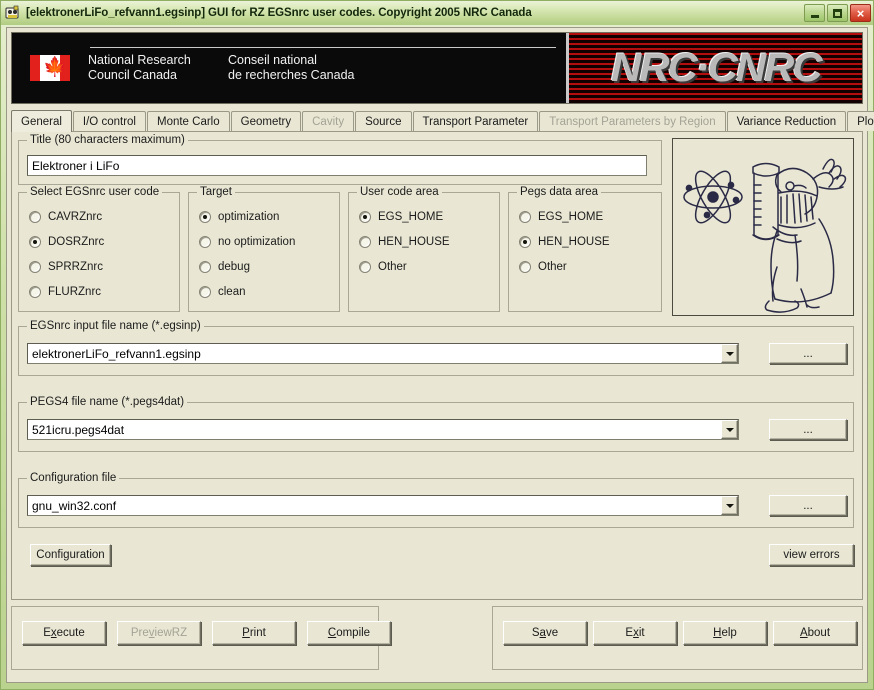 This screenshot has height=690, width=874. I want to click on maximize-icon, so click(837, 13).